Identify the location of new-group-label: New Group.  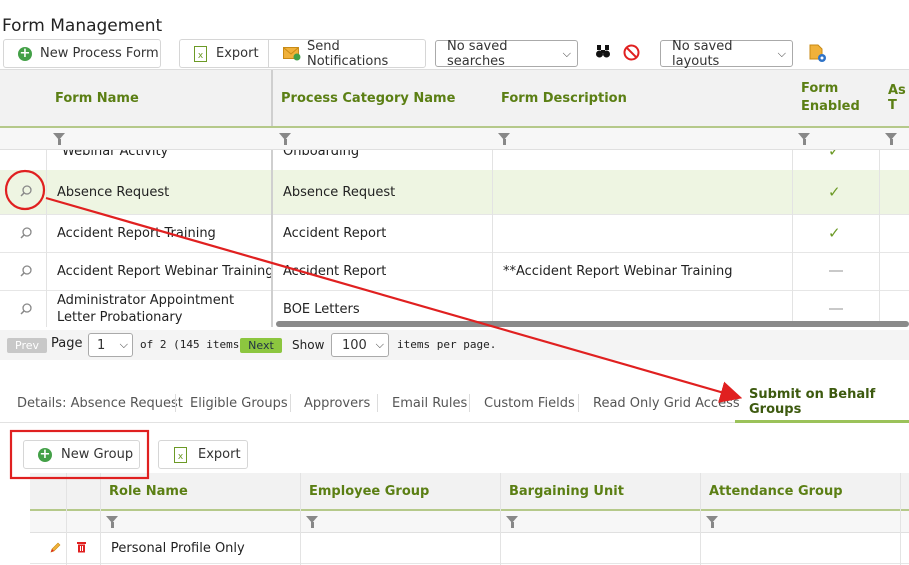
(97, 454).